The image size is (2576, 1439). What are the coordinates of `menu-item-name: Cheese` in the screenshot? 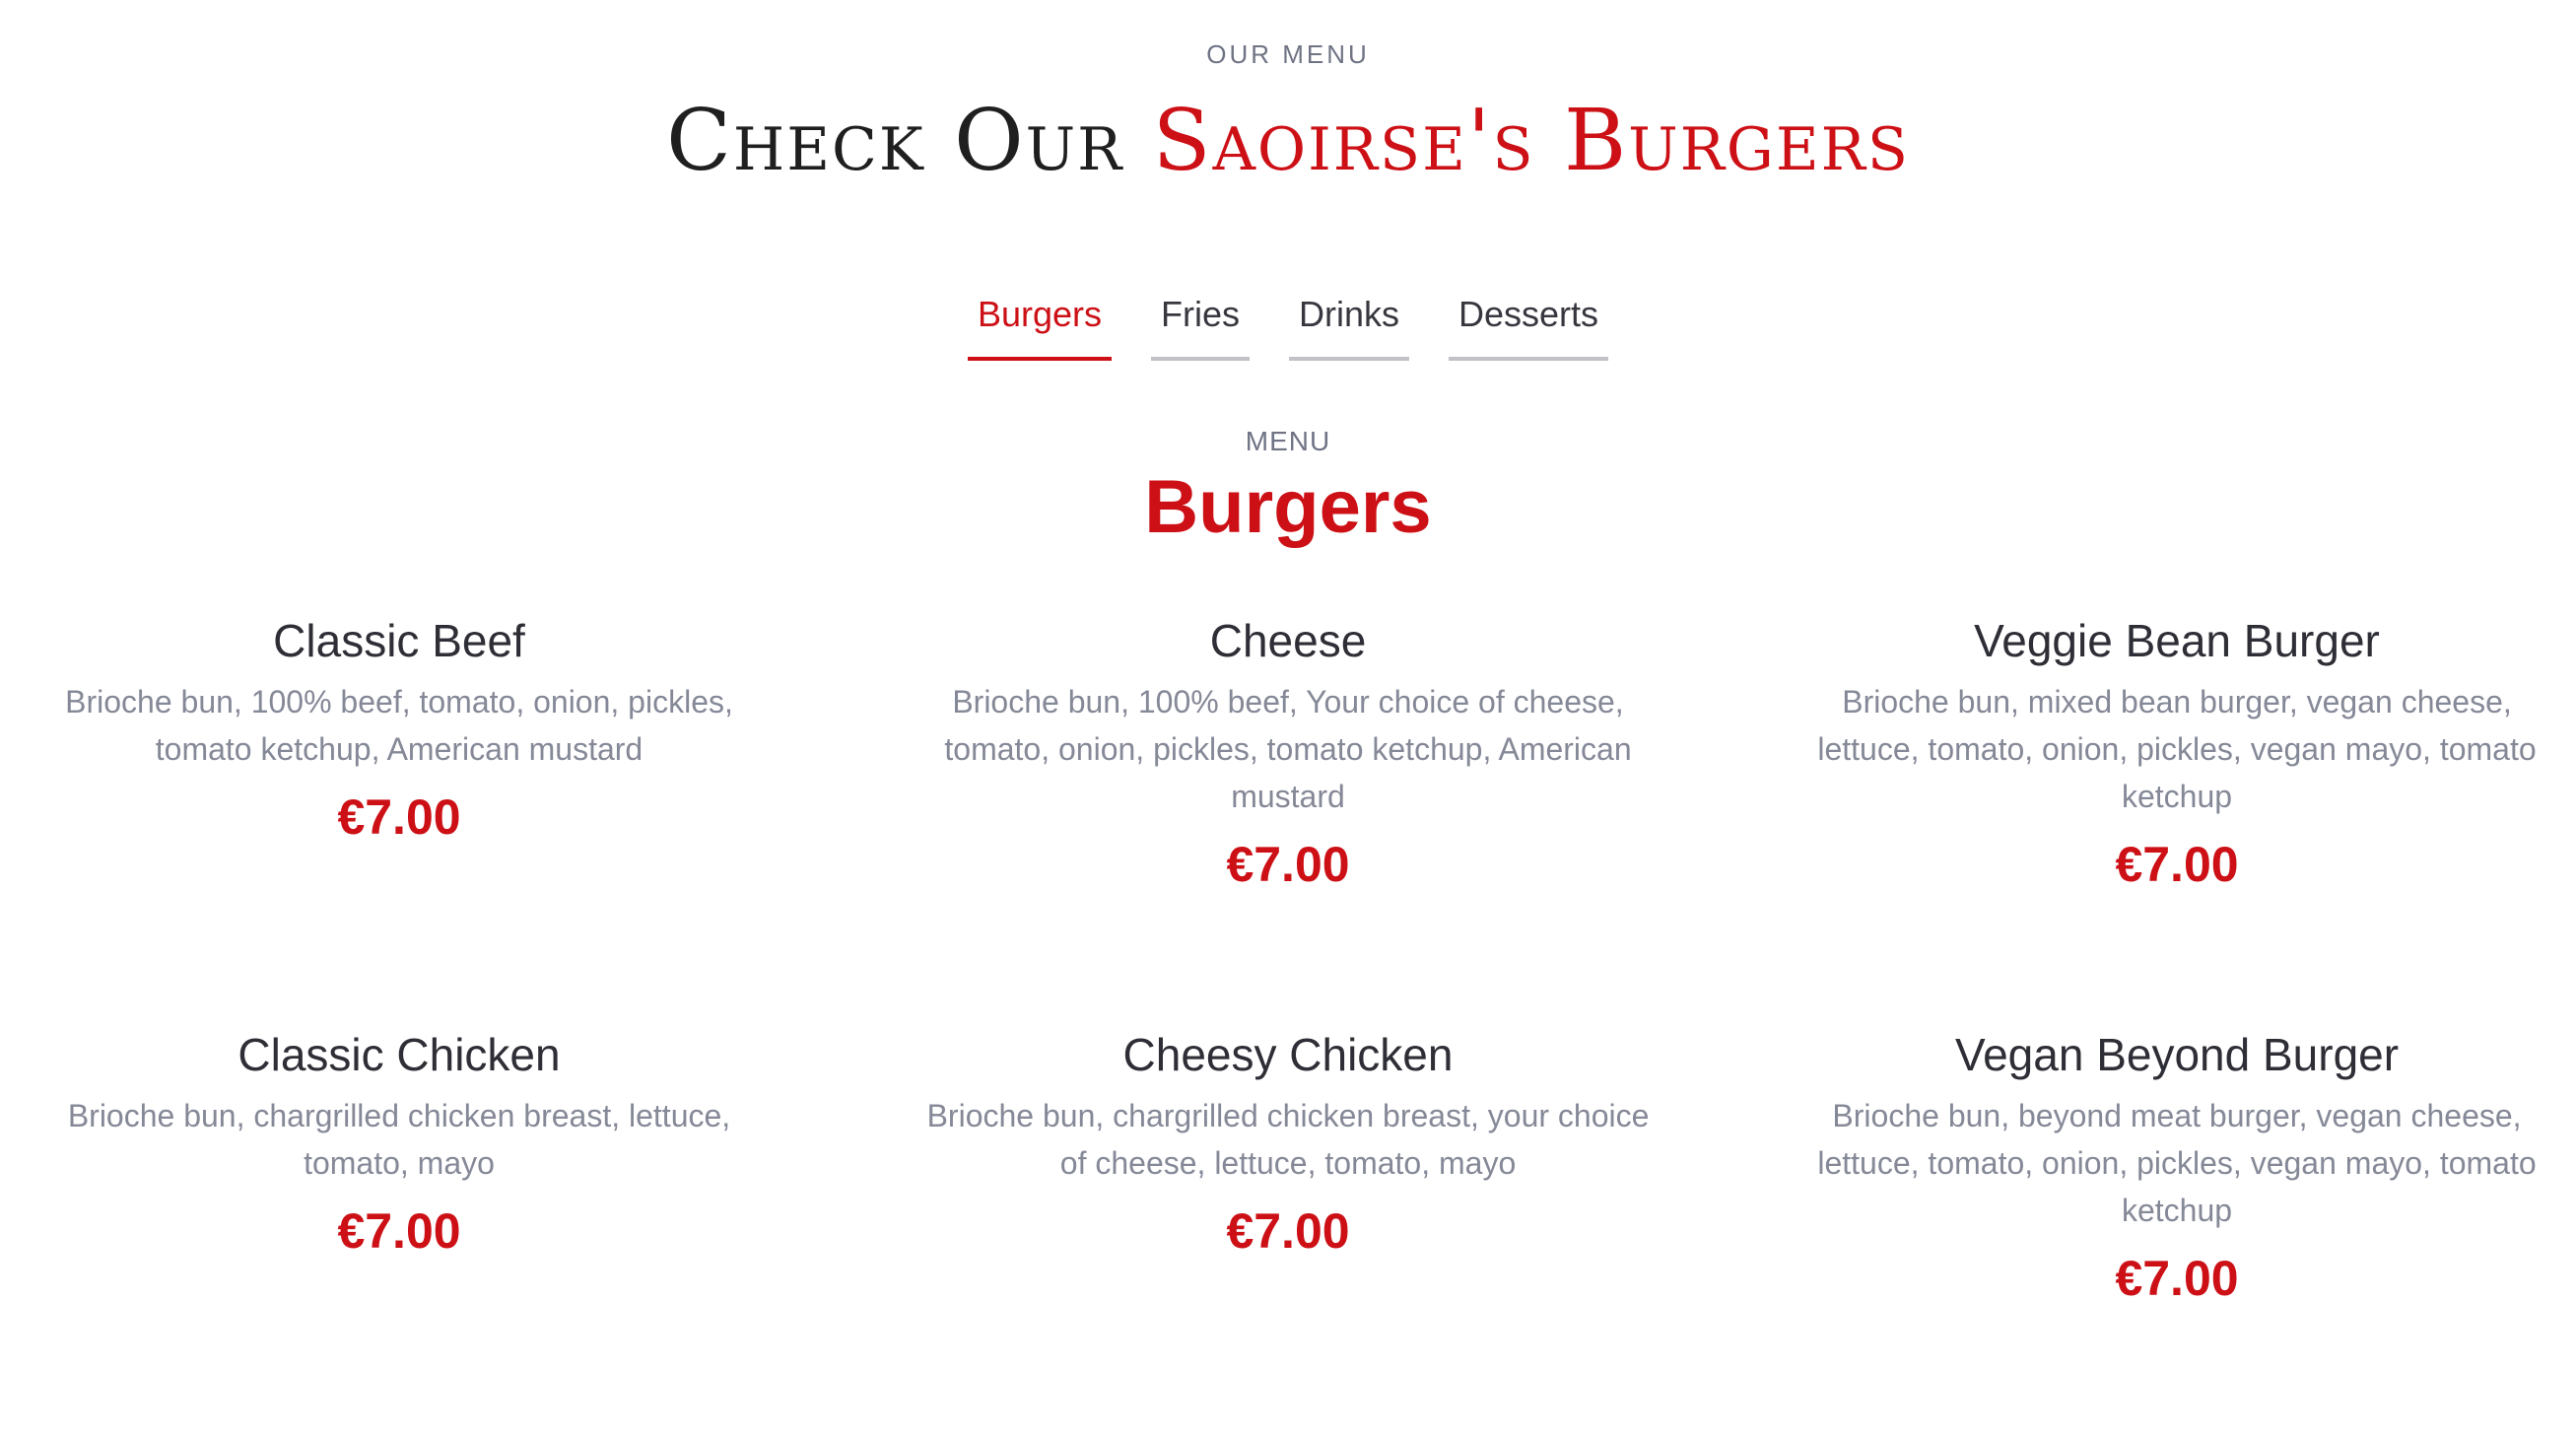 It's located at (1288, 641).